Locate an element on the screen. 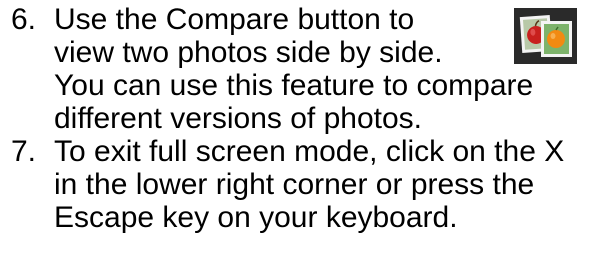  step-text-line: Use the Compare button to is located at coordinates (234, 19).